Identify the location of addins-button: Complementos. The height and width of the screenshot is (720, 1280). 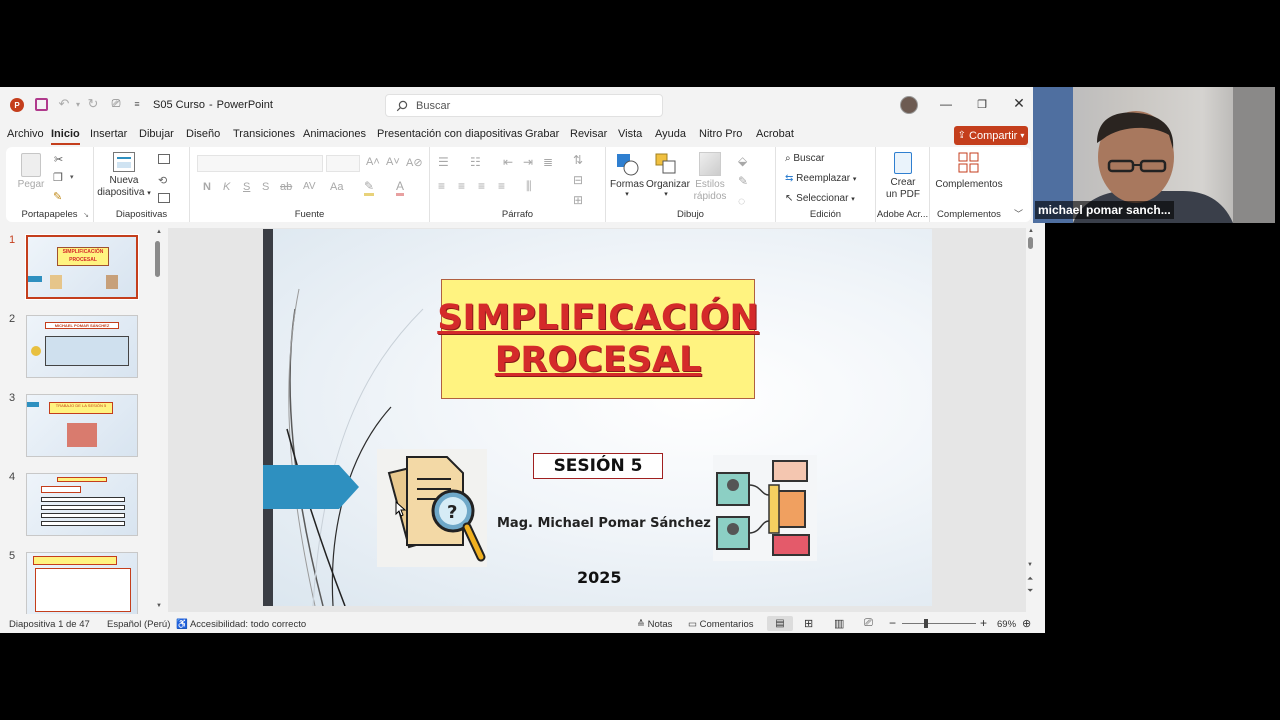
(969, 171).